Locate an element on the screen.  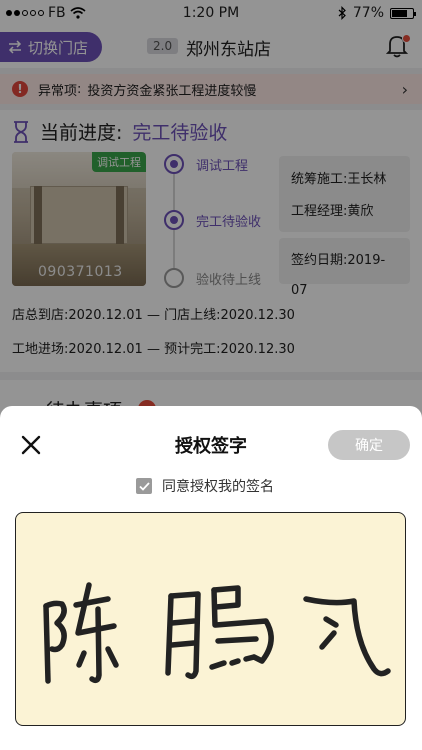
agree-label: 同意授权我的签名 is located at coordinates (218, 487).